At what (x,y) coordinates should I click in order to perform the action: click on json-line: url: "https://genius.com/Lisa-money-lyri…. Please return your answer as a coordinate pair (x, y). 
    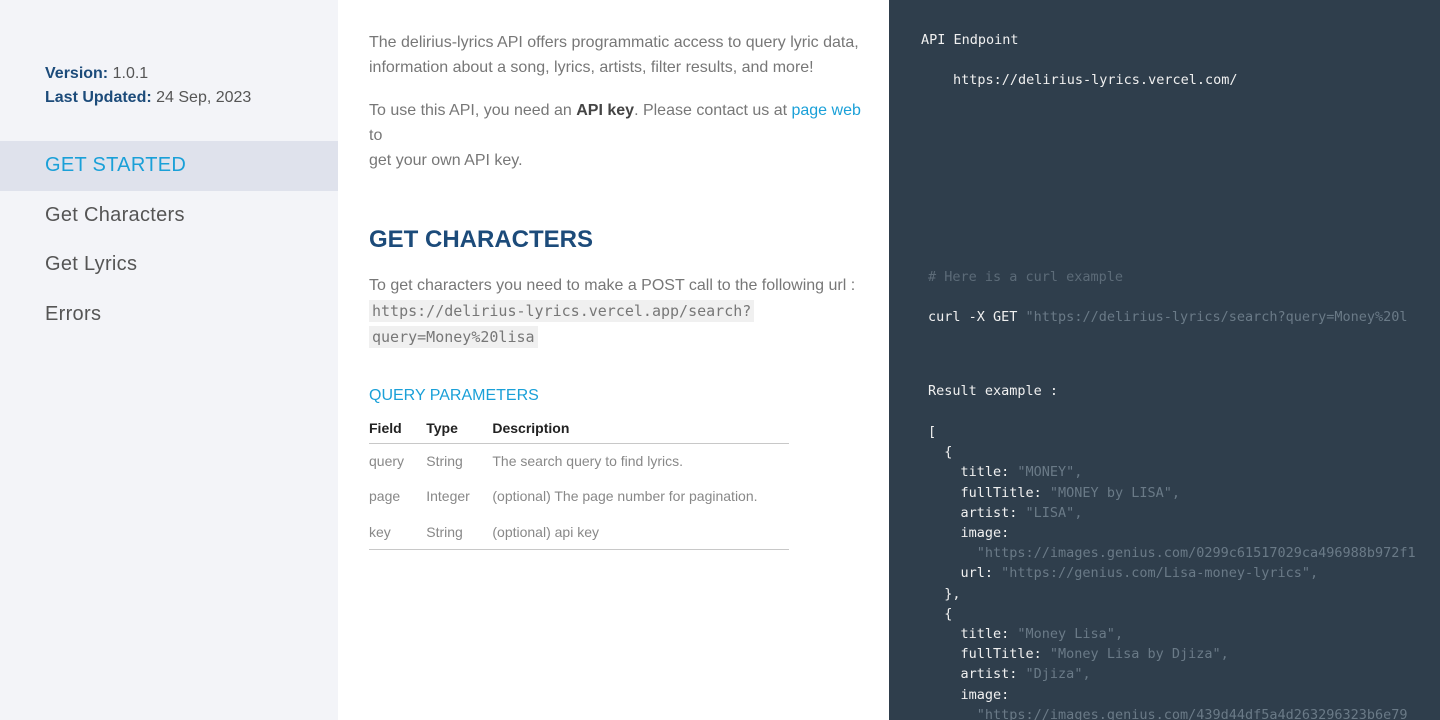
    Looking at the image, I should click on (1123, 573).